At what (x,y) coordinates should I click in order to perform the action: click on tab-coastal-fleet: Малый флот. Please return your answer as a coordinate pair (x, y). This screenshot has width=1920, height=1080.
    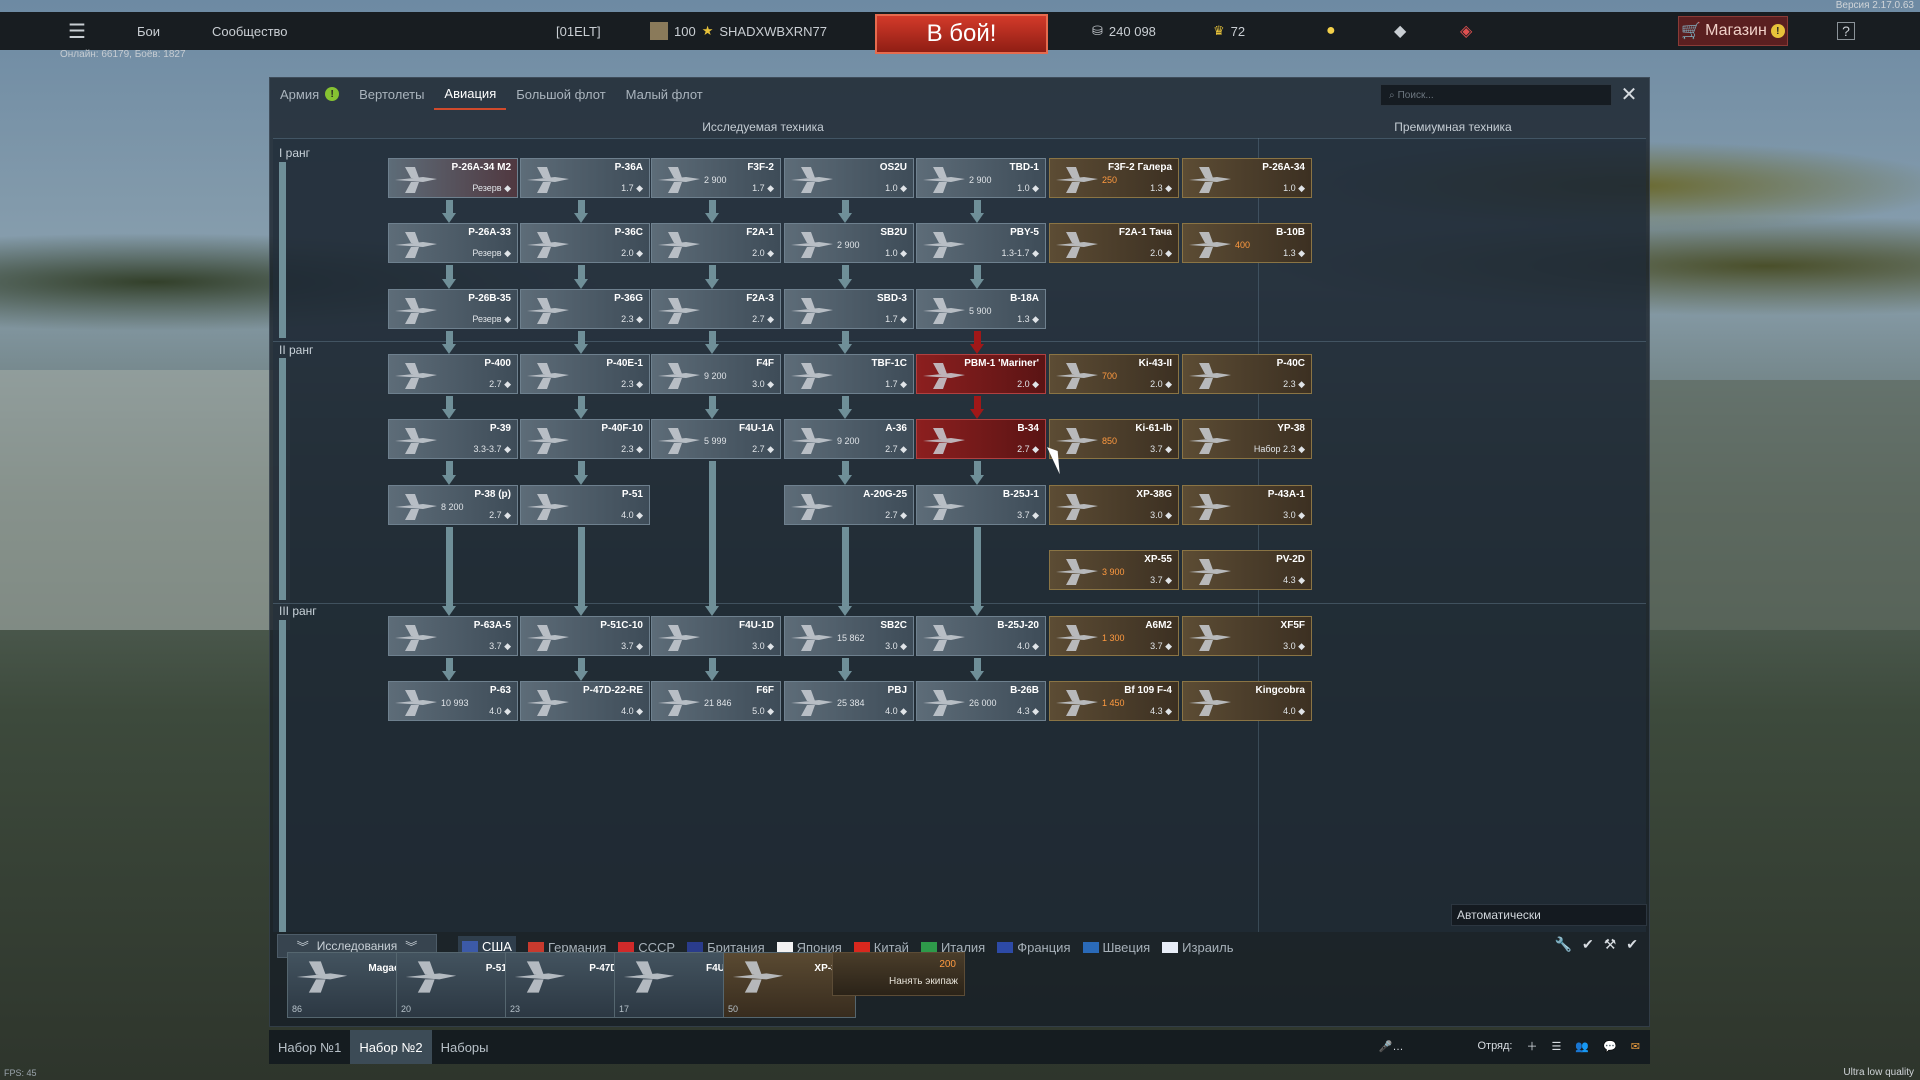
    Looking at the image, I should click on (664, 94).